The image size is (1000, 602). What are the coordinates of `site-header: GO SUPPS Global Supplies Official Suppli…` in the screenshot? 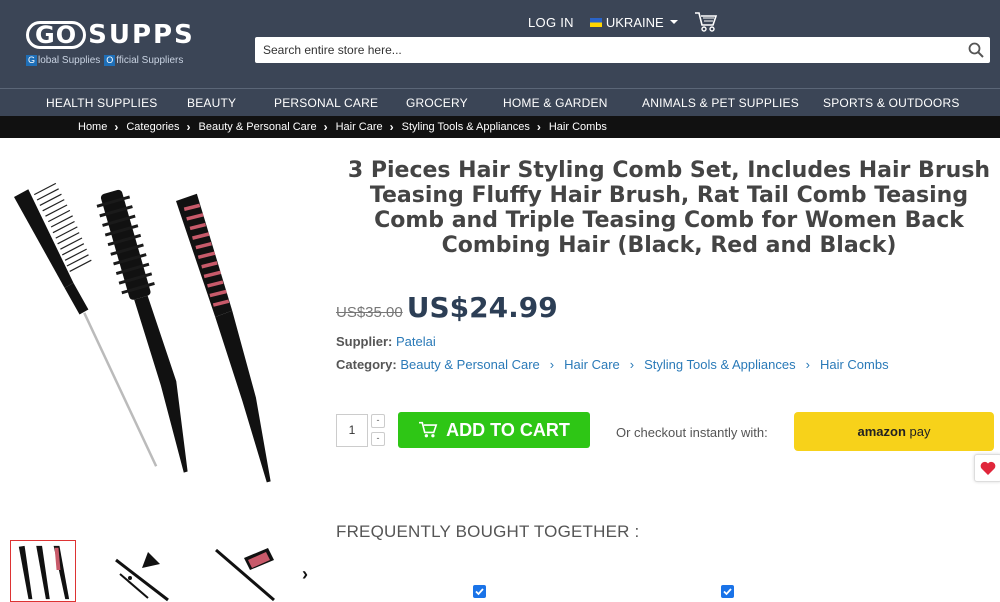 It's located at (500, 44).